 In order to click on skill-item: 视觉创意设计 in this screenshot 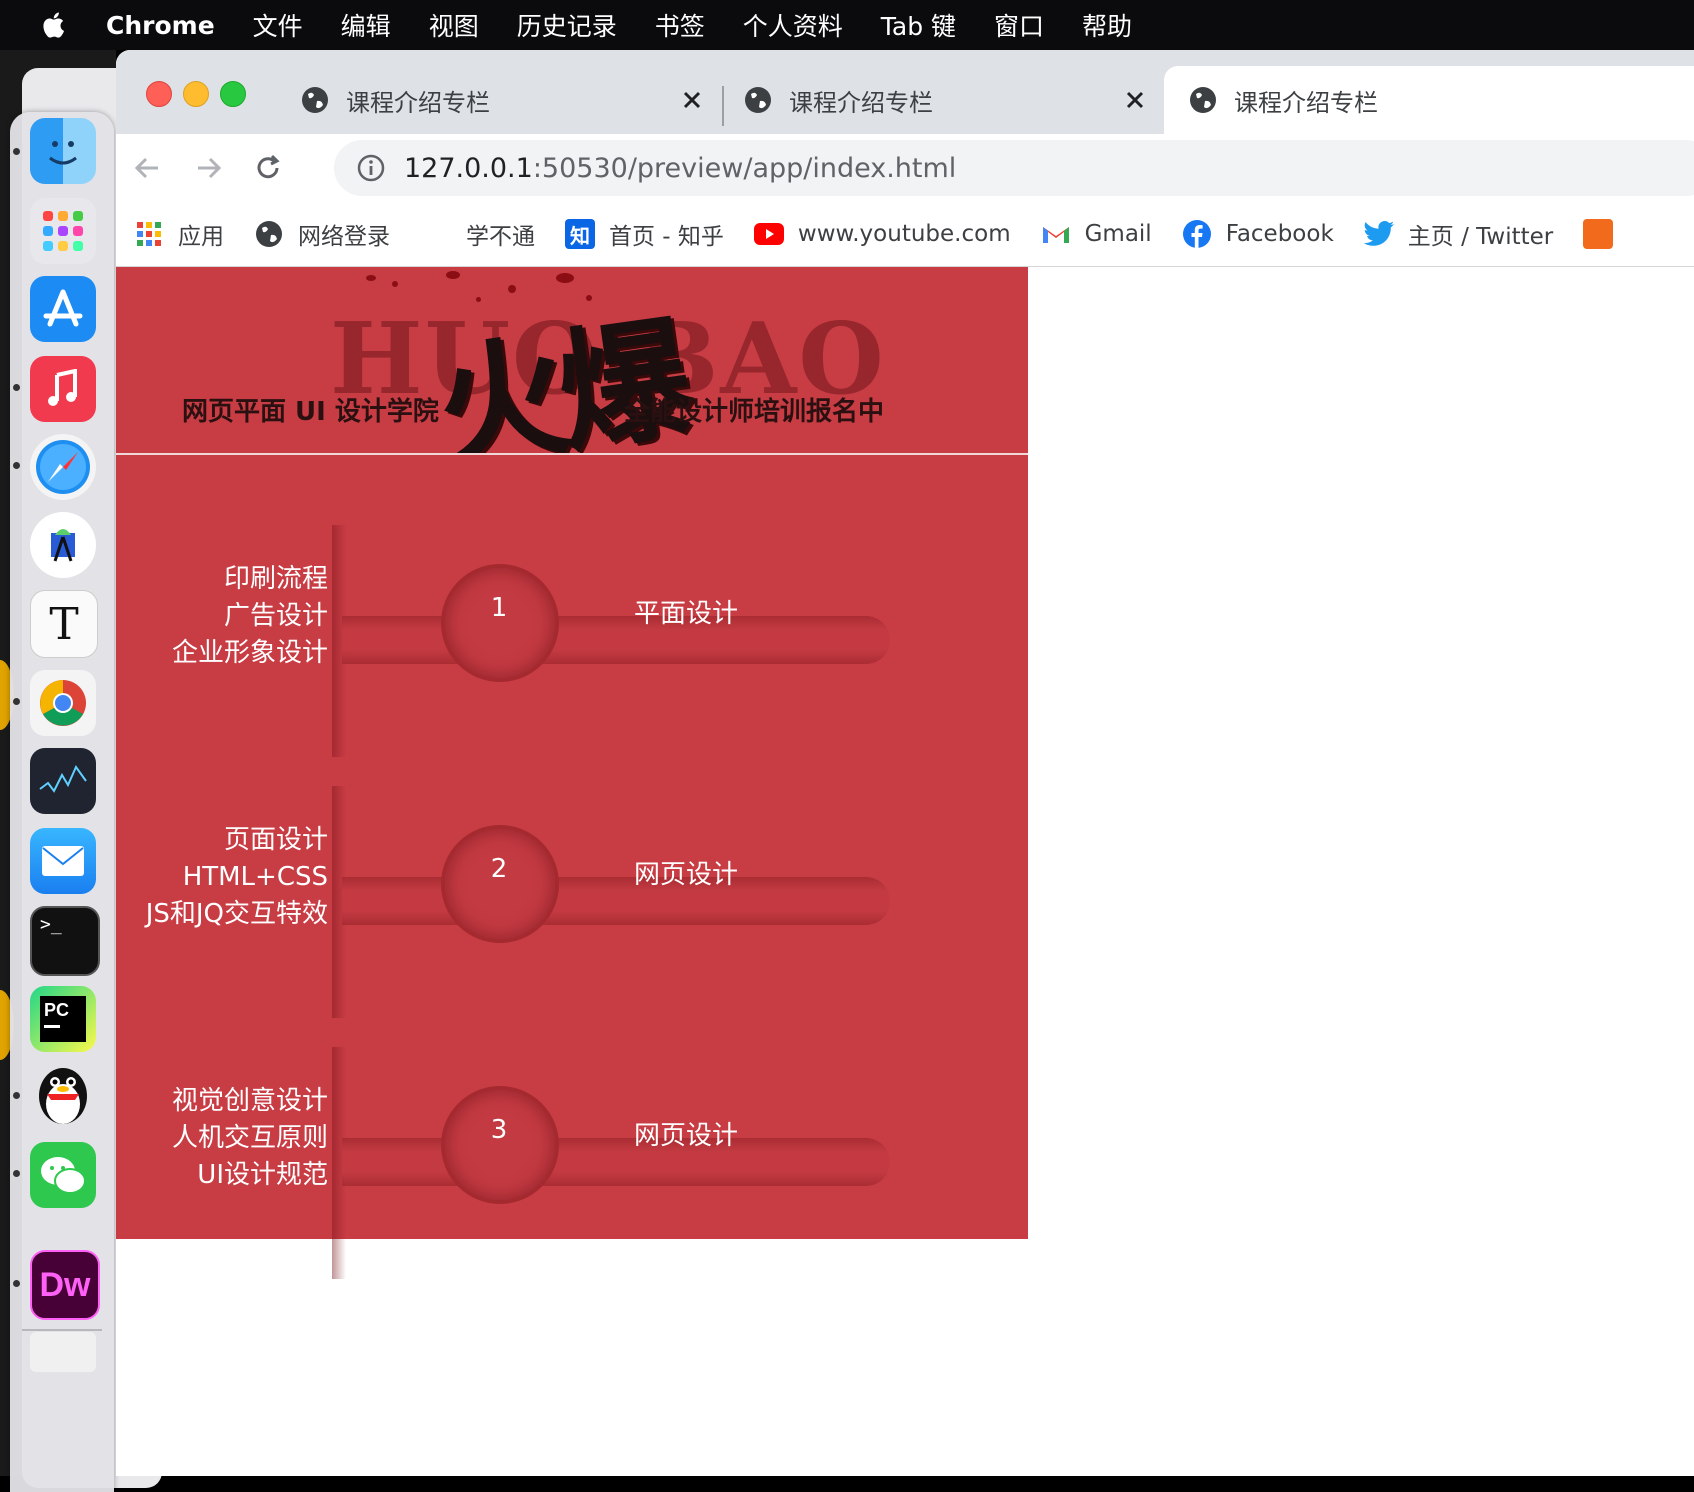, I will do `click(249, 1101)`.